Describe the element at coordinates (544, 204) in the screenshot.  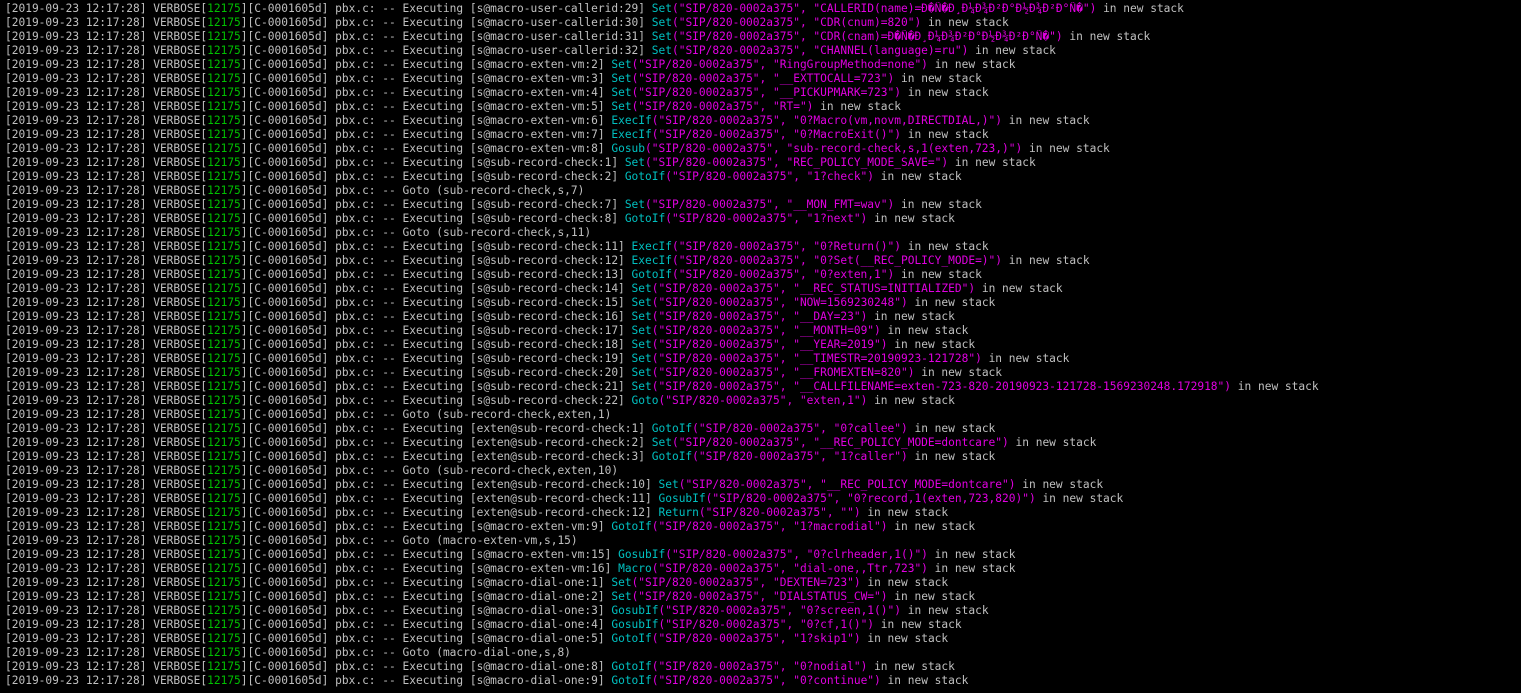
I see `log-context: [s@sub-record-check:7]` at that location.